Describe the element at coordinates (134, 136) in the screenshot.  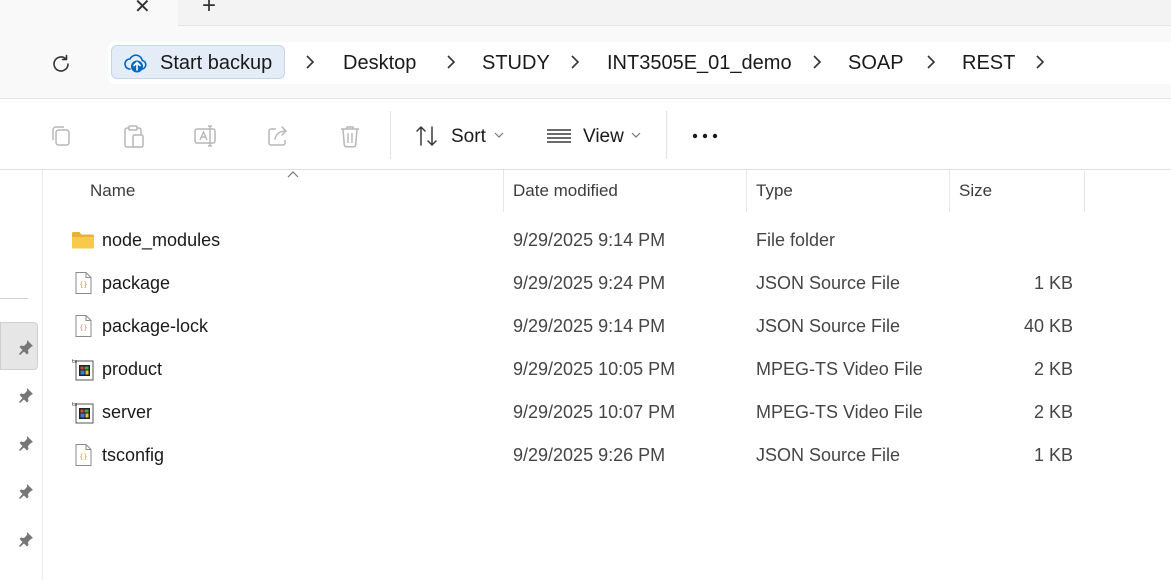
I see `paste-icon` at that location.